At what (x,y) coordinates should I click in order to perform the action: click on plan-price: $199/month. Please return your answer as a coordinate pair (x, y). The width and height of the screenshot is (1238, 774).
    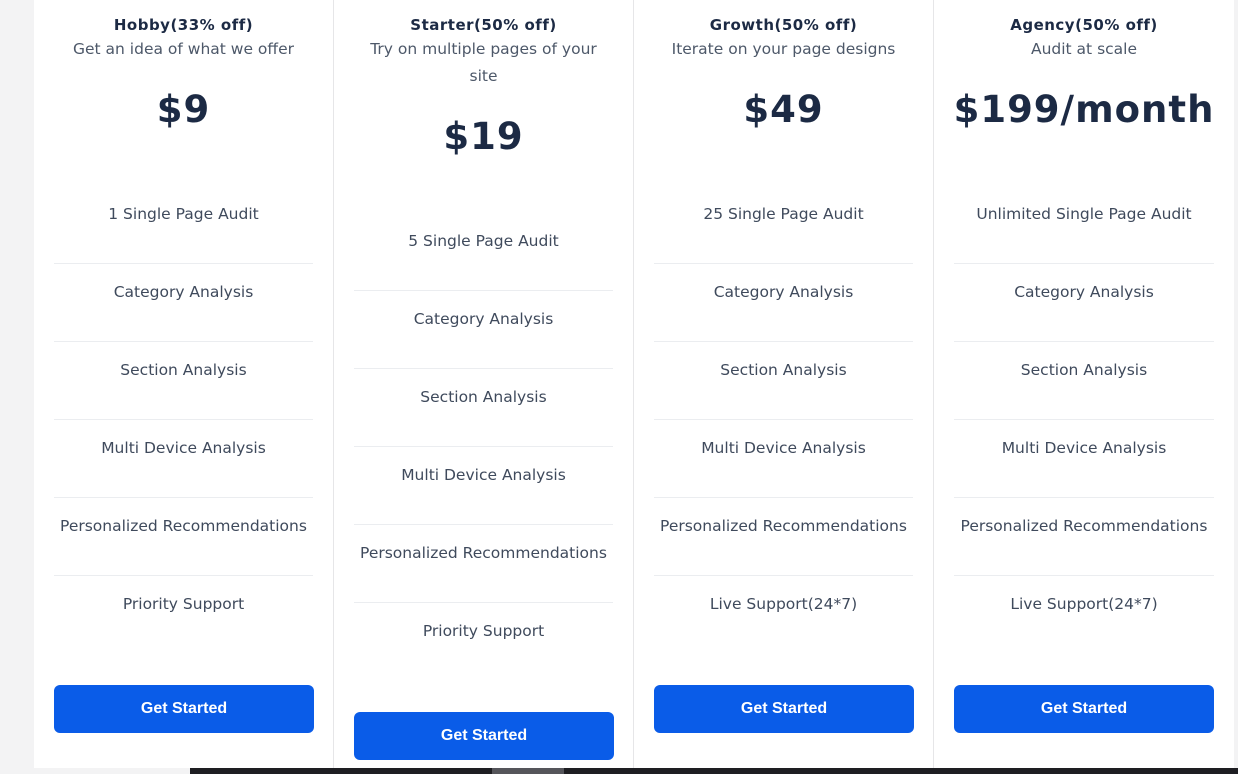
    Looking at the image, I should click on (1084, 109).